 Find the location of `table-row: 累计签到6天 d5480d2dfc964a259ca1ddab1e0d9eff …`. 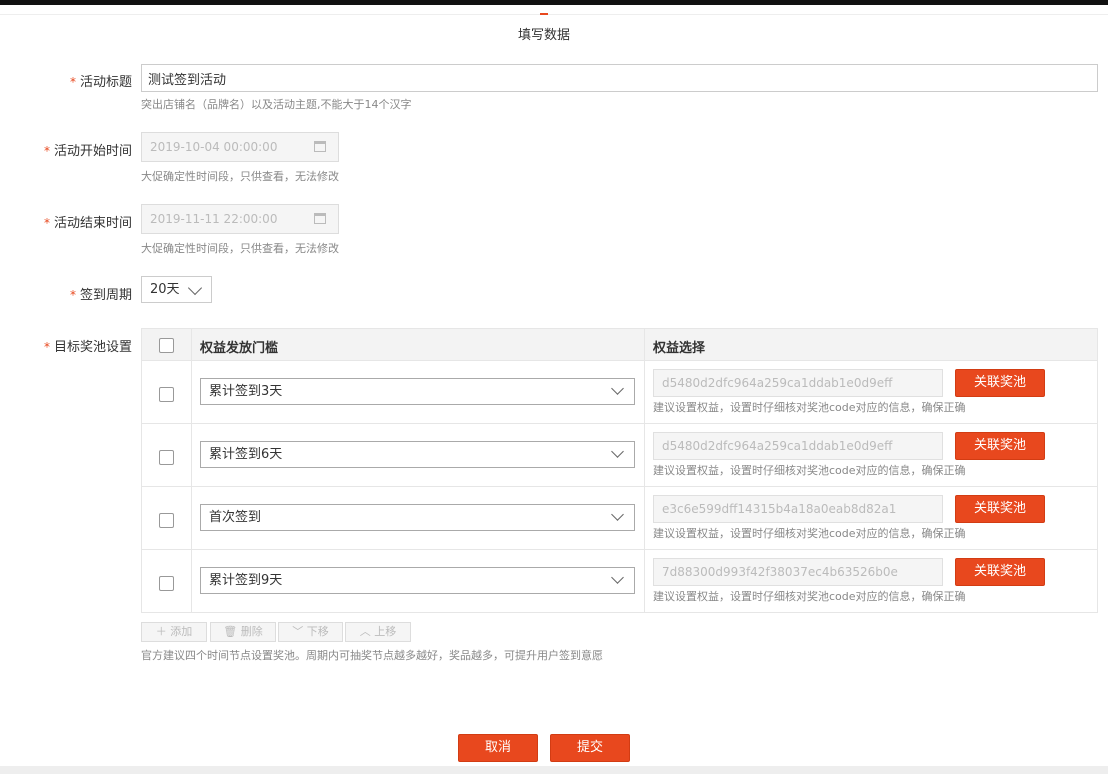

table-row: 累计签到6天 d5480d2dfc964a259ca1ddab1e0d9eff … is located at coordinates (619, 455).